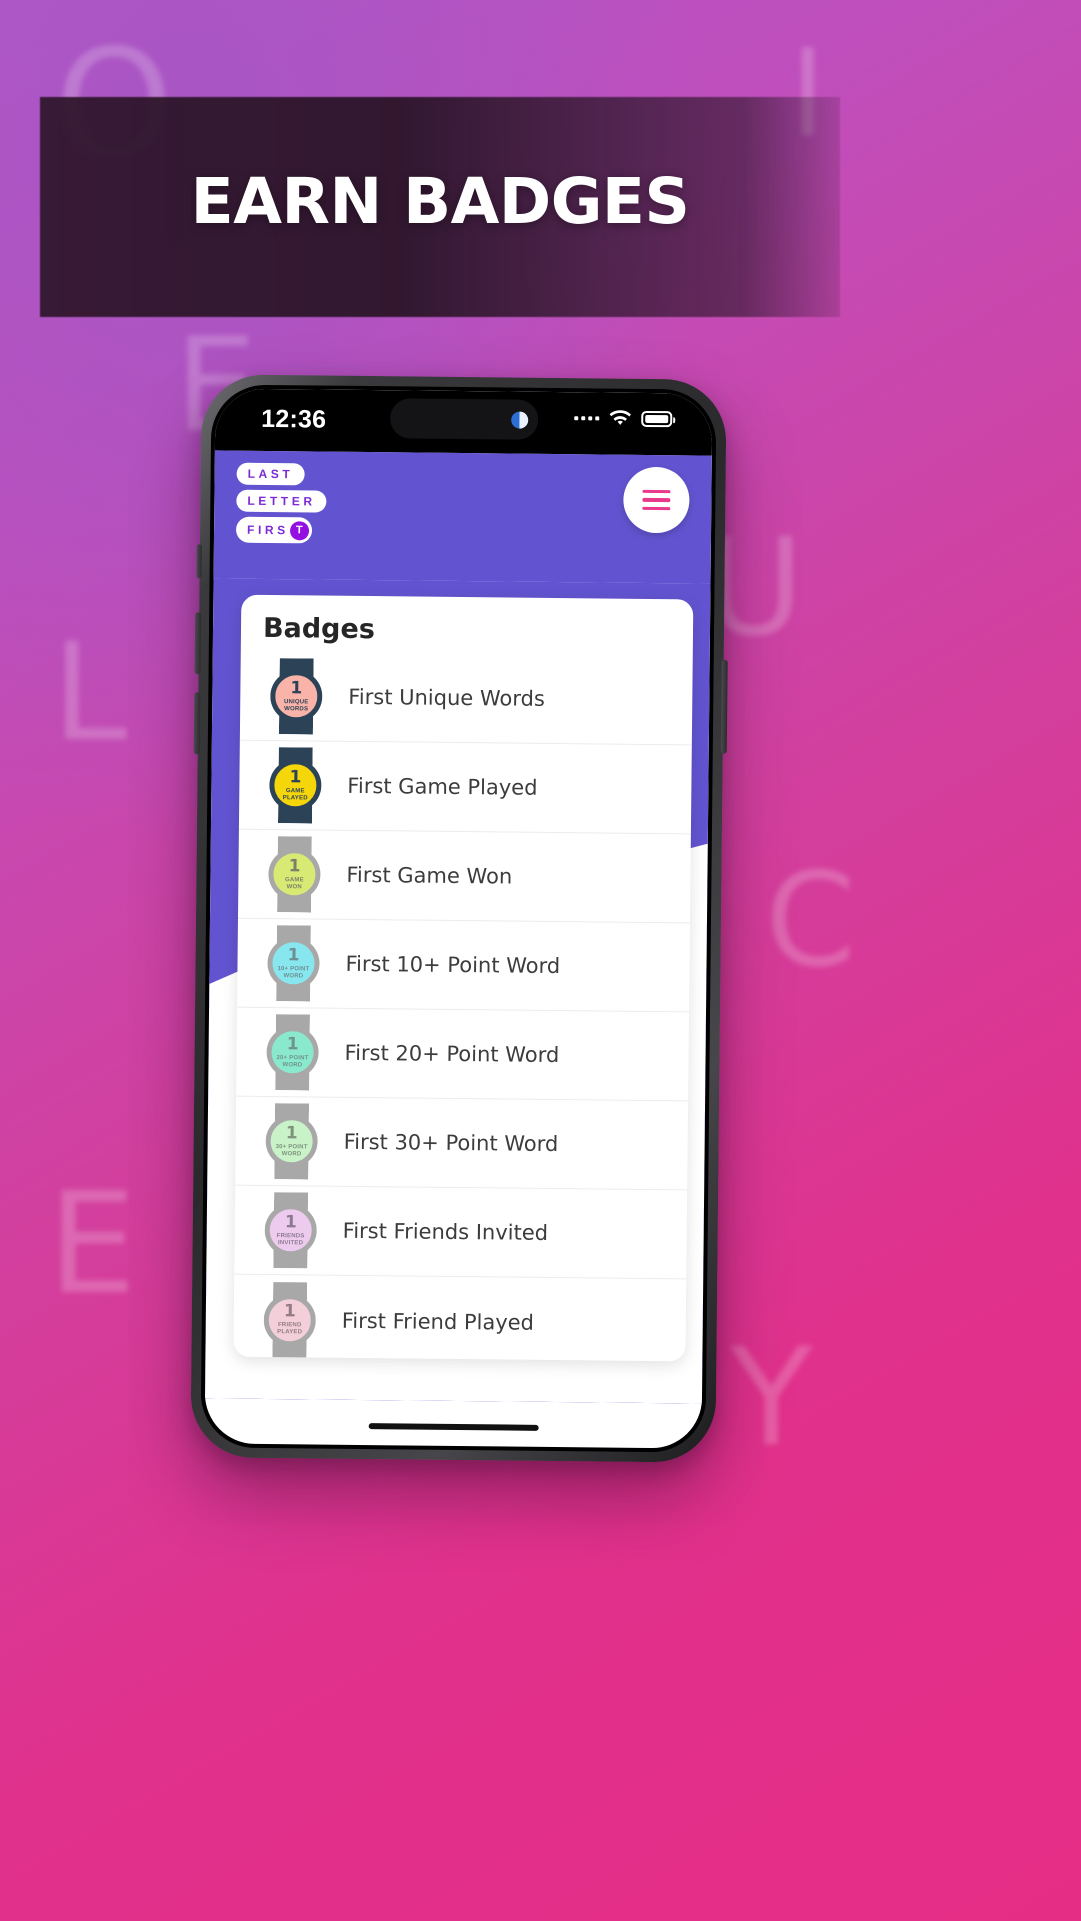 The width and height of the screenshot is (1081, 1921). I want to click on badge-medal-icon: 1 FRIEND PLAYED, so click(289, 1319).